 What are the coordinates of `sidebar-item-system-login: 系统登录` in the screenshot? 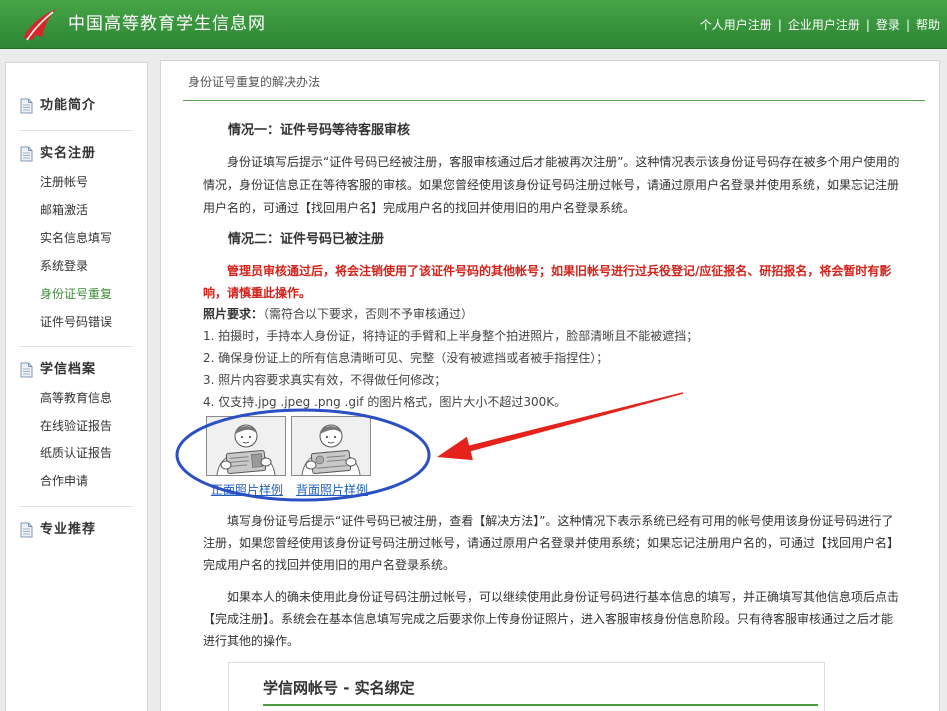 It's located at (64, 266).